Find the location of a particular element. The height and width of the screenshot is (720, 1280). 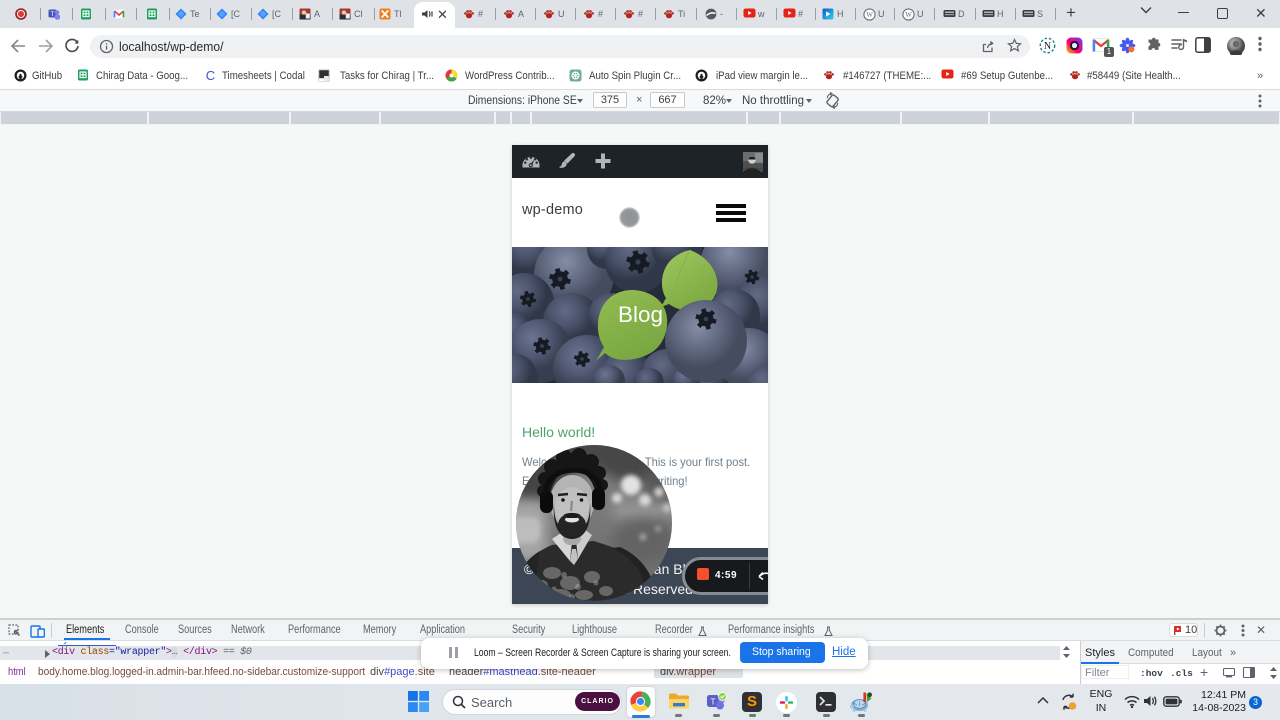

svg-text: N is located at coordinates (1047, 46).